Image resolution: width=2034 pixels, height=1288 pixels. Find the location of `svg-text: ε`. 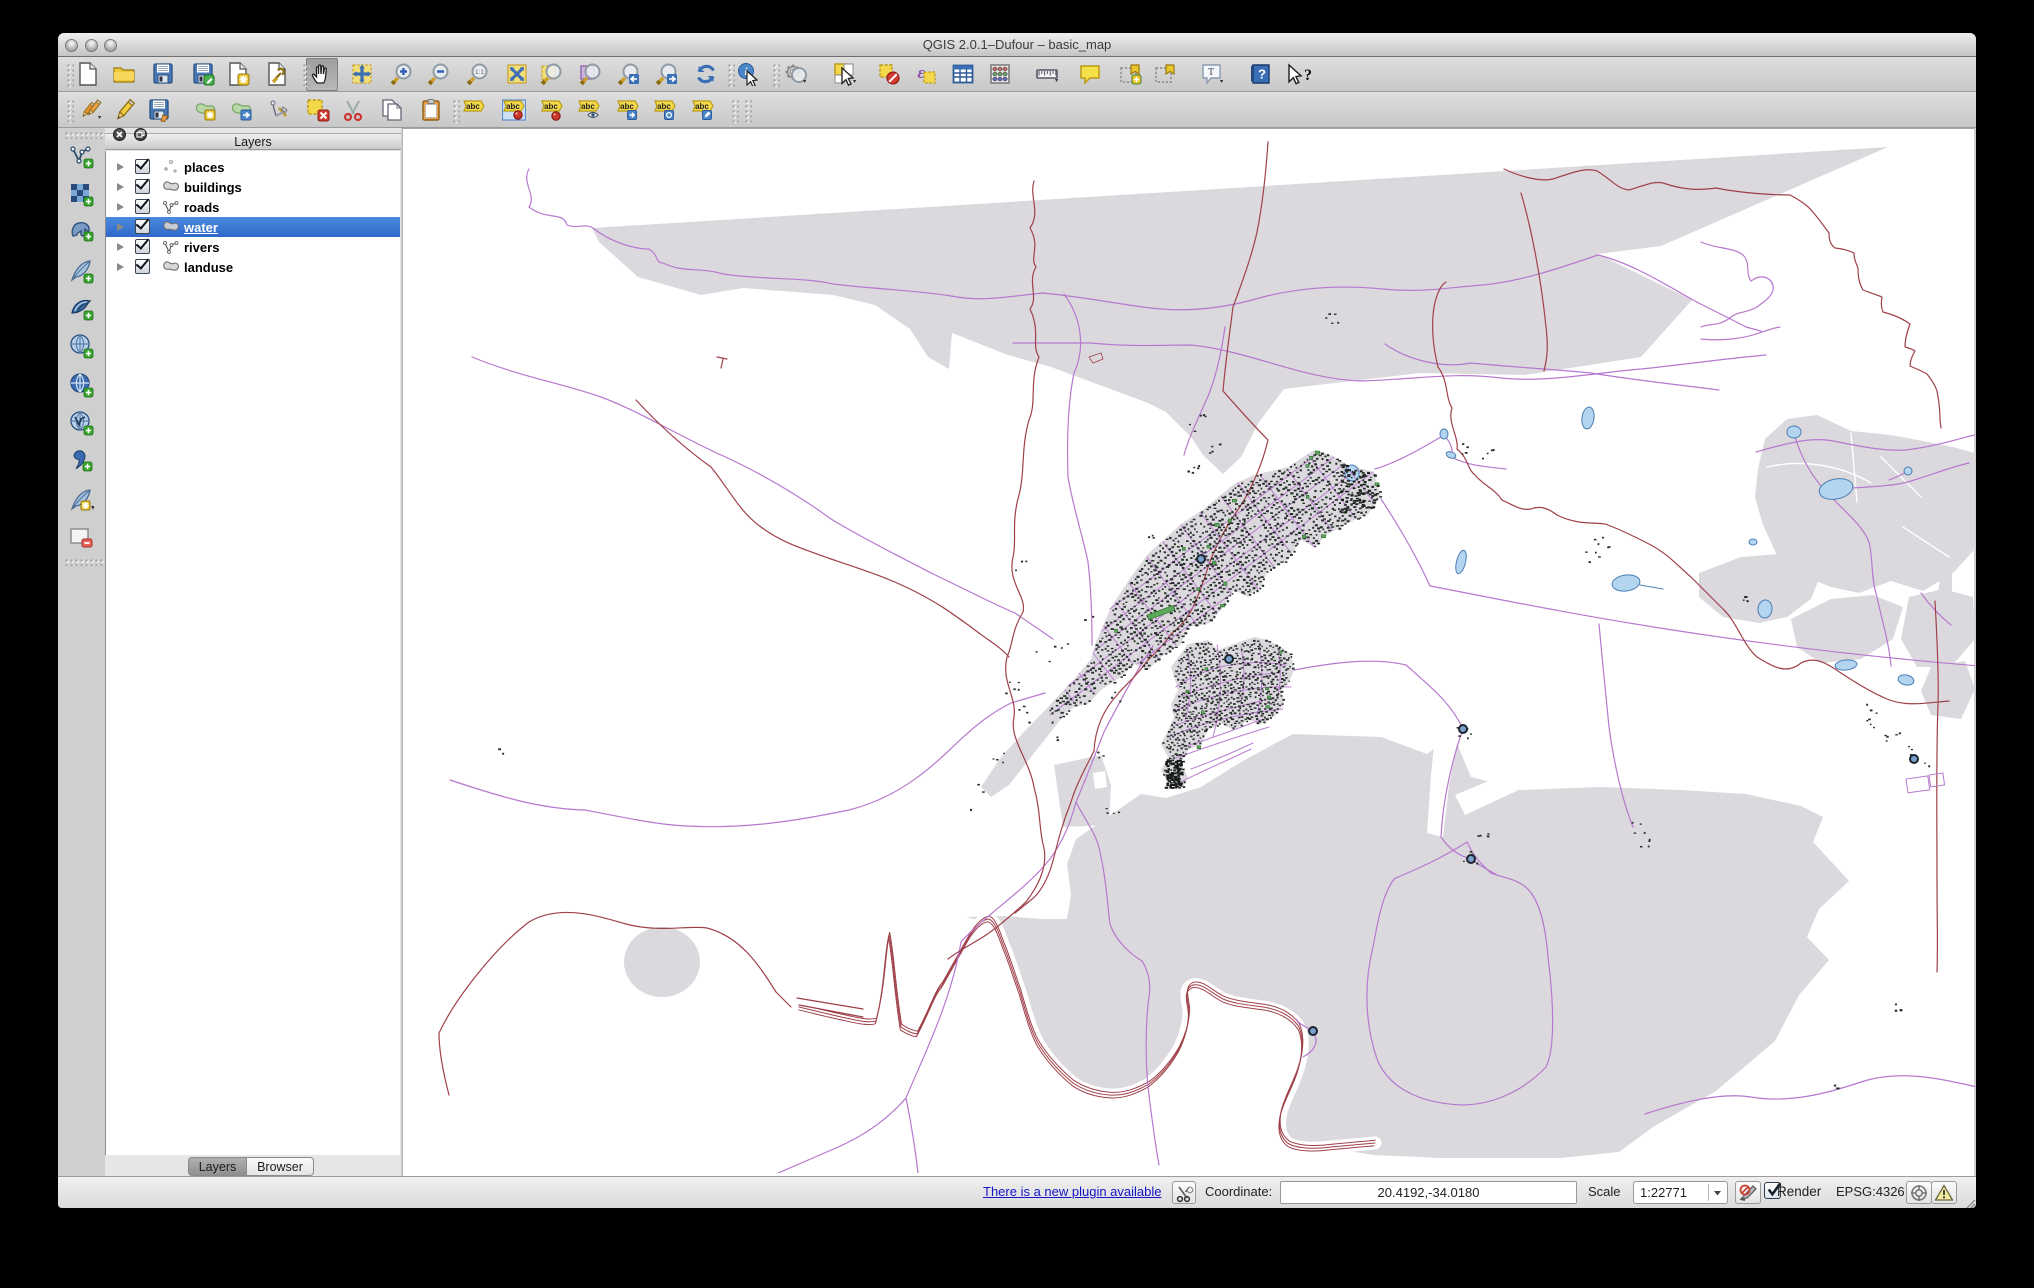

svg-text: ε is located at coordinates (921, 72).